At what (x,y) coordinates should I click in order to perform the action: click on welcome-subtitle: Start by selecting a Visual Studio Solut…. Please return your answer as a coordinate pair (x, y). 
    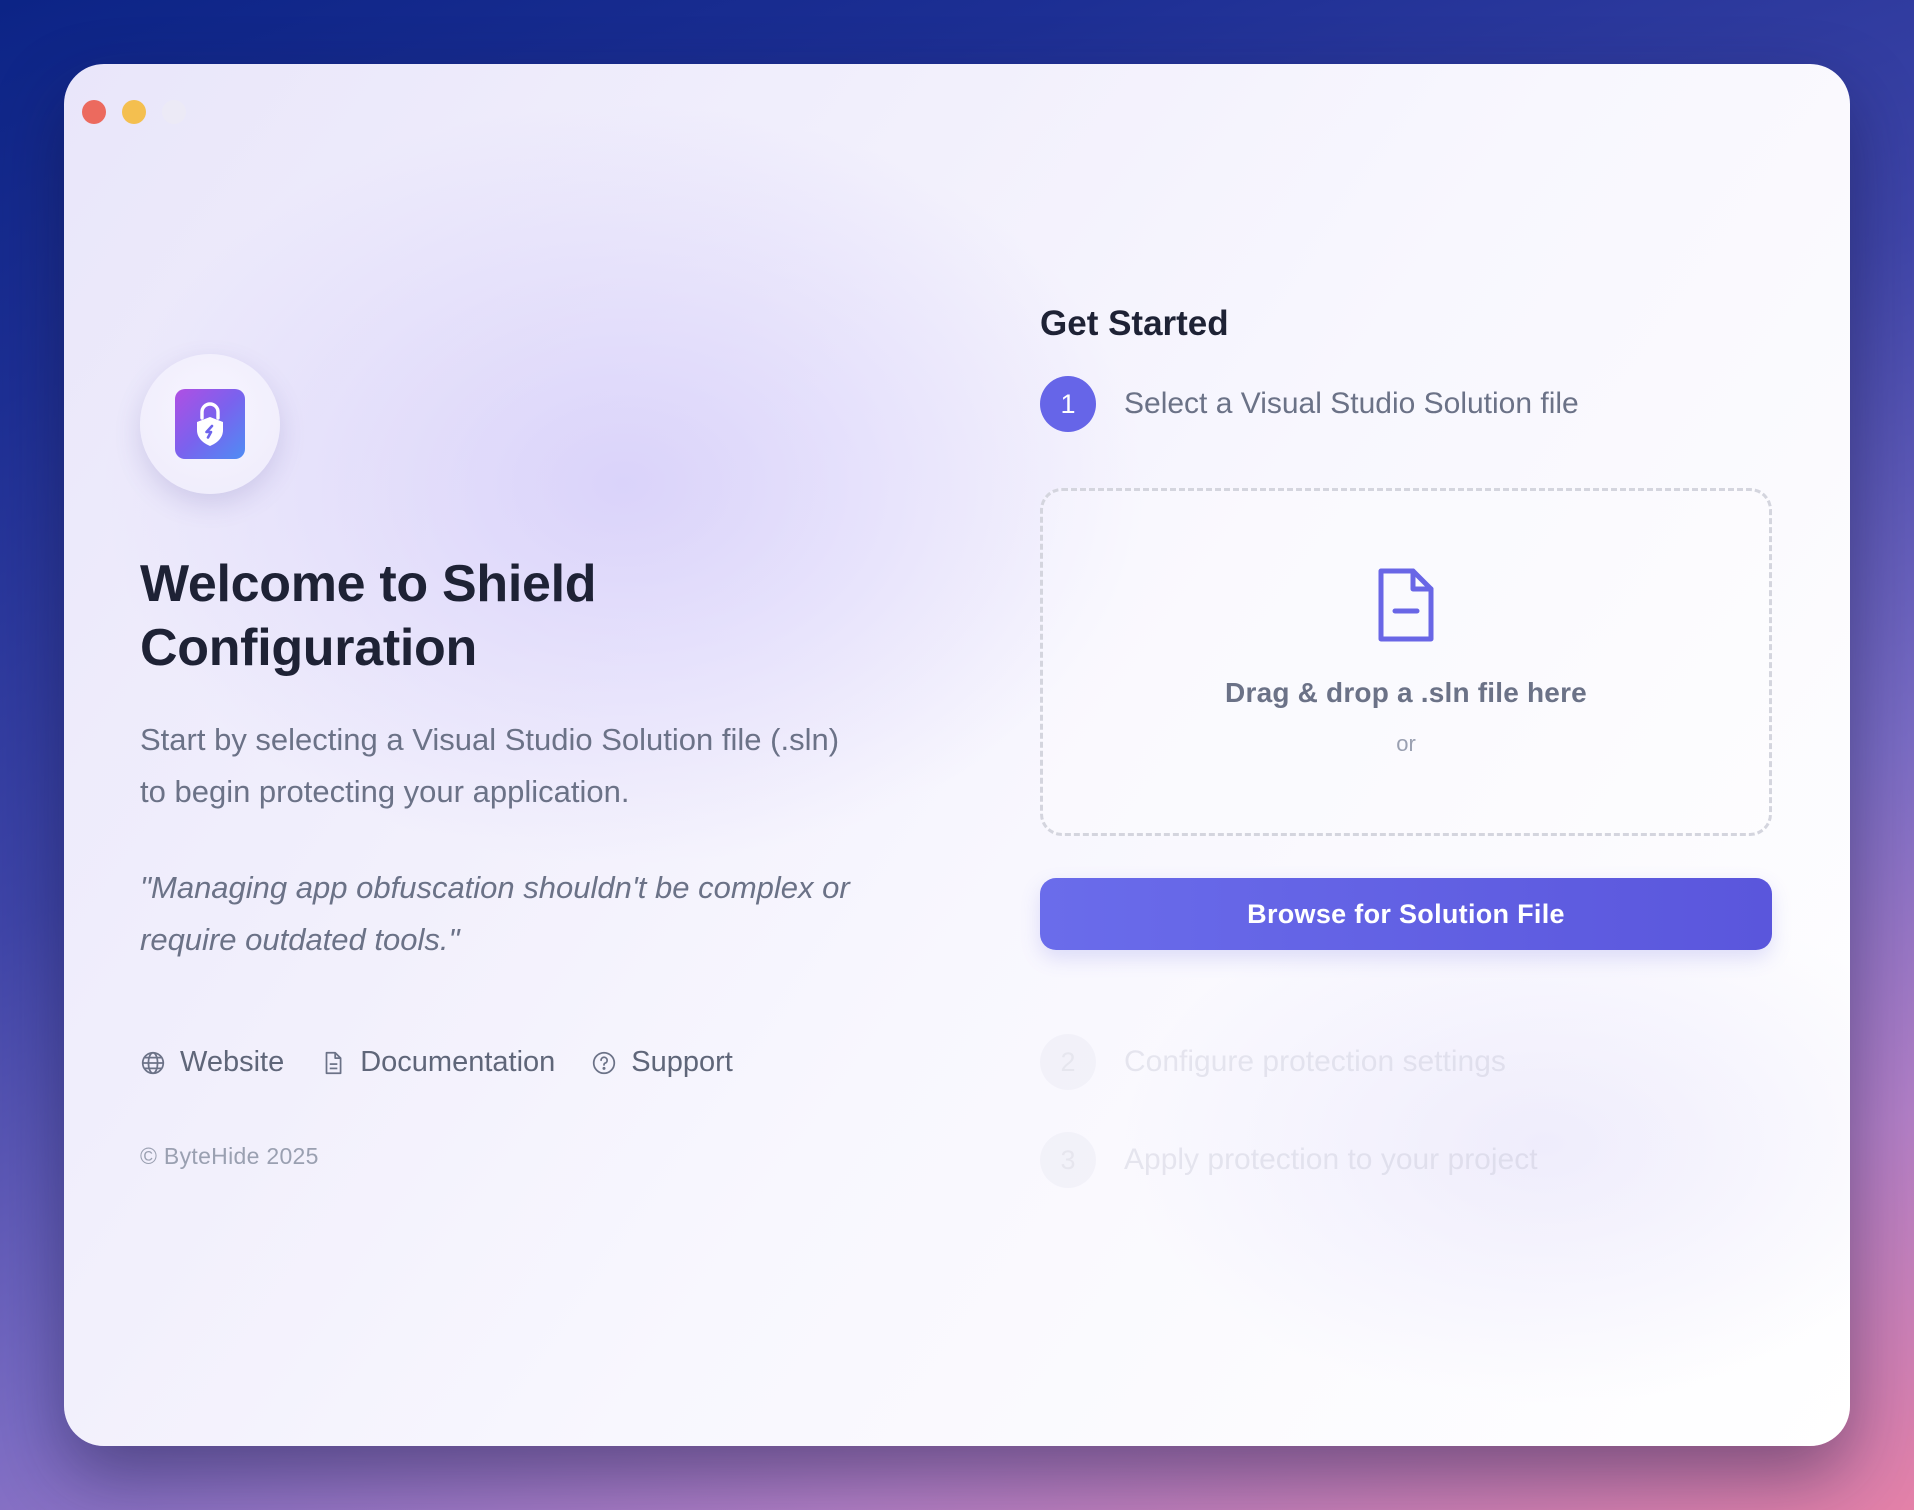
    Looking at the image, I should click on (490, 765).